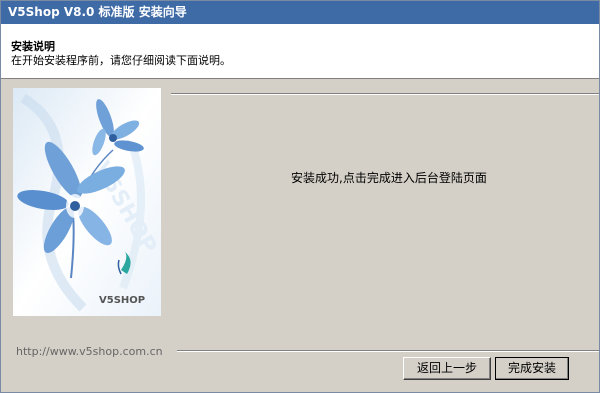 This screenshot has width=600, height=393. Describe the element at coordinates (121, 60) in the screenshot. I see `header-subtitle: 在开始安装程序前，请您仔细阅读下面说明。` at that location.